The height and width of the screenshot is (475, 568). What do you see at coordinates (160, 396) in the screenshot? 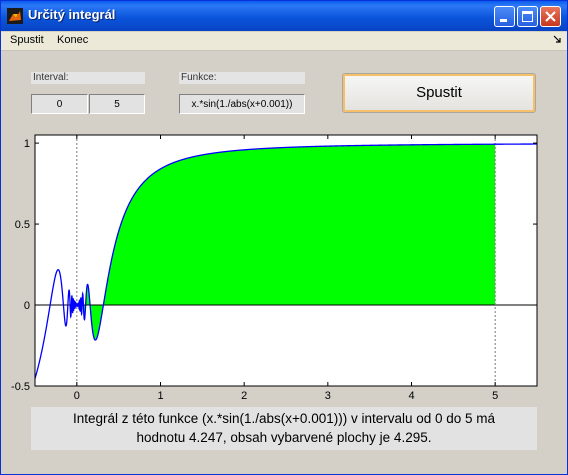
I see `x-tick-label: 1` at bounding box center [160, 396].